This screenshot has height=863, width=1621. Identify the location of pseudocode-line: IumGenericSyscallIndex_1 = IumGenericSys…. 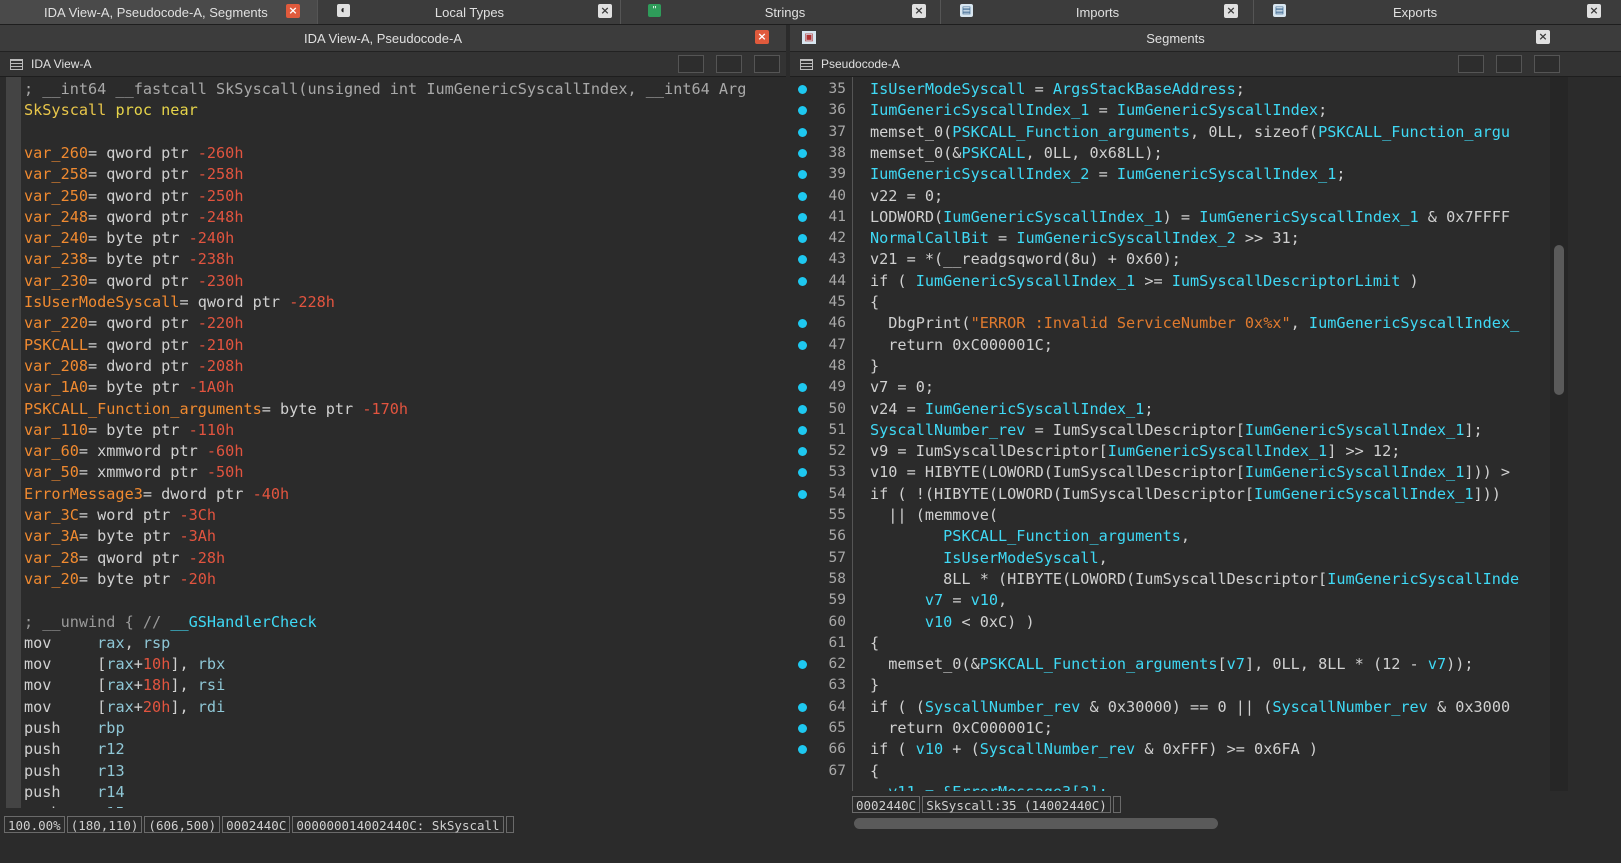
(1098, 110).